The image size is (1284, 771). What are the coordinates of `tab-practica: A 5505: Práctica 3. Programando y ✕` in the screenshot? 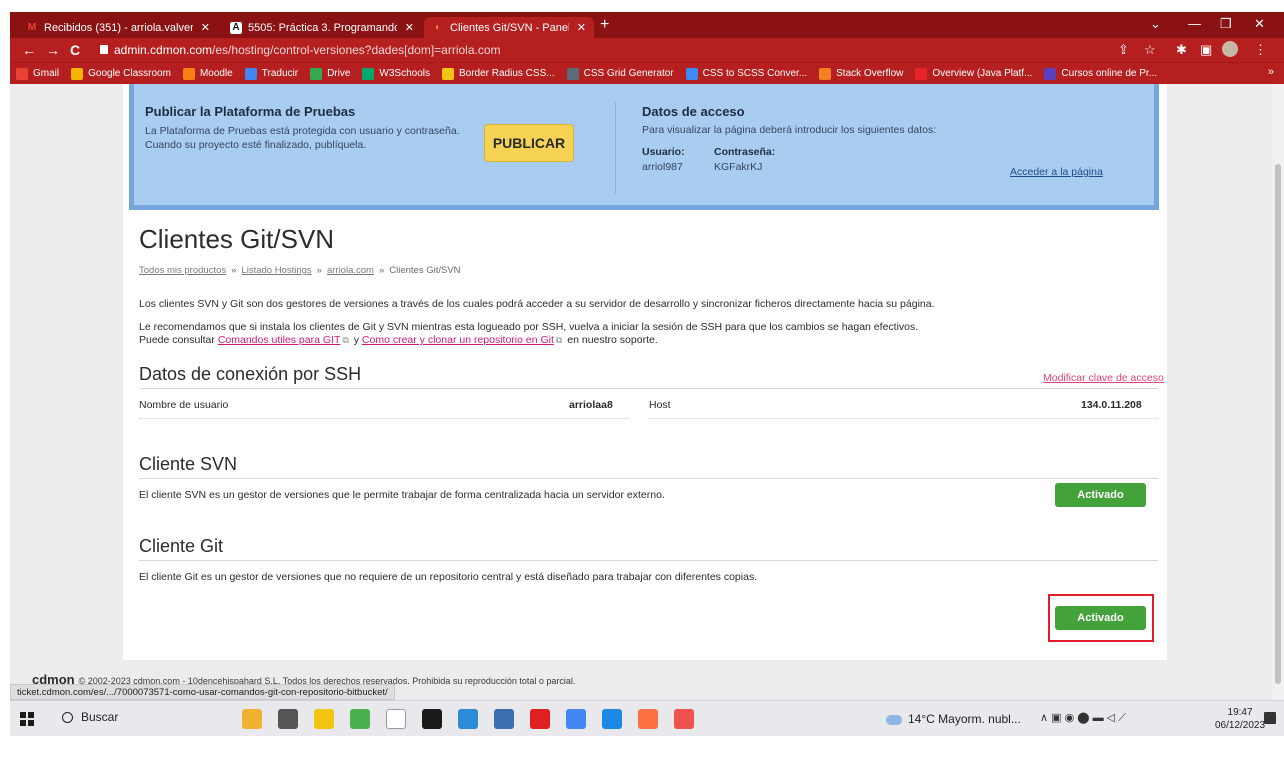 It's located at (322, 27).